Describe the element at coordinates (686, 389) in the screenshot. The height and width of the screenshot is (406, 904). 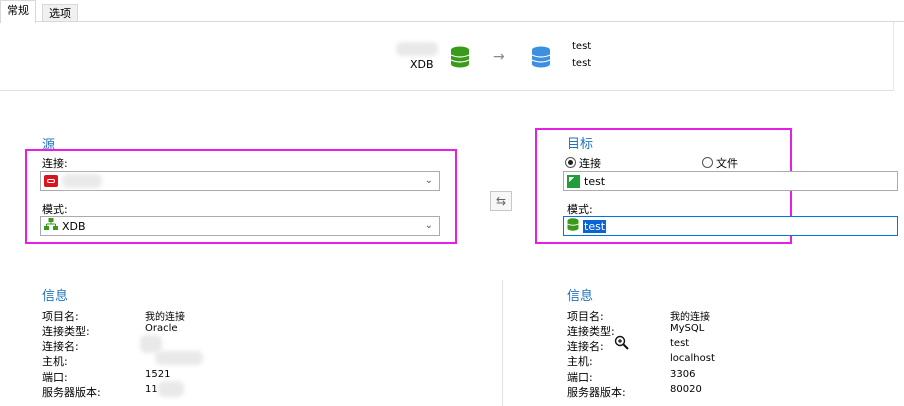
I see `info-value: 80020` at that location.